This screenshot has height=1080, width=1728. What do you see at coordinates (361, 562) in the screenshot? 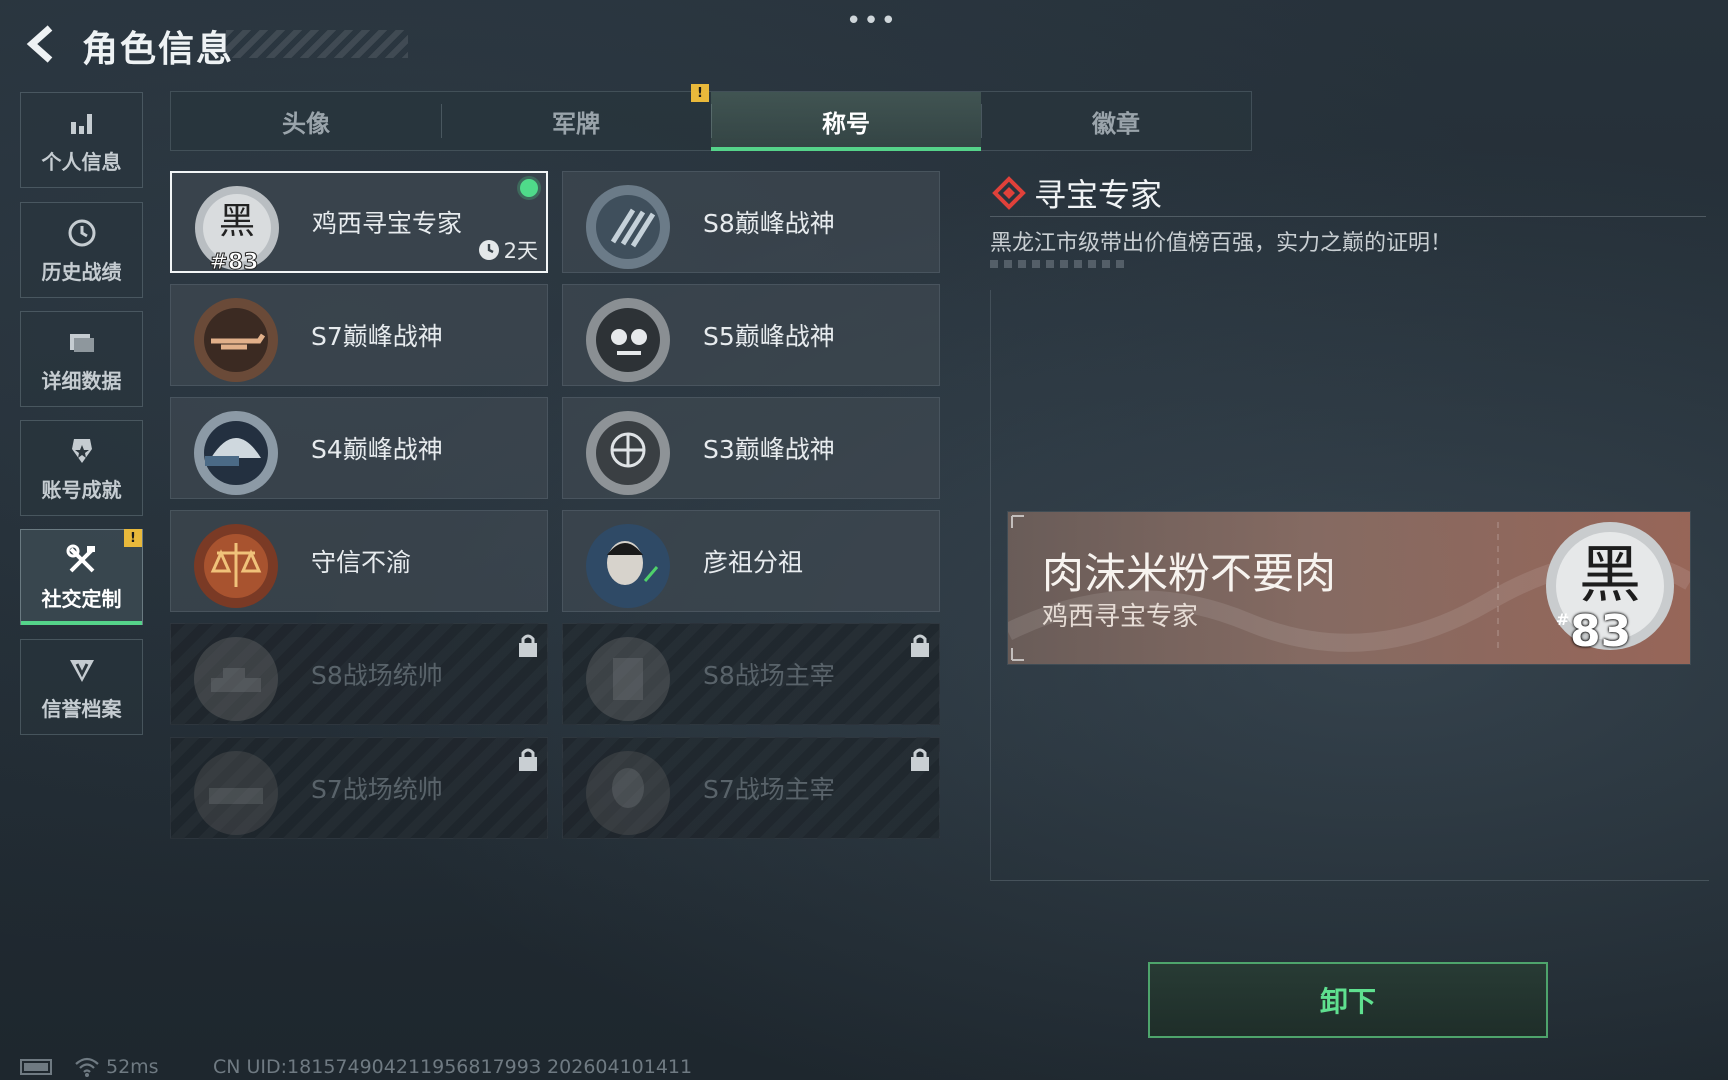
I see `title-name: 守信不渝` at bounding box center [361, 562].